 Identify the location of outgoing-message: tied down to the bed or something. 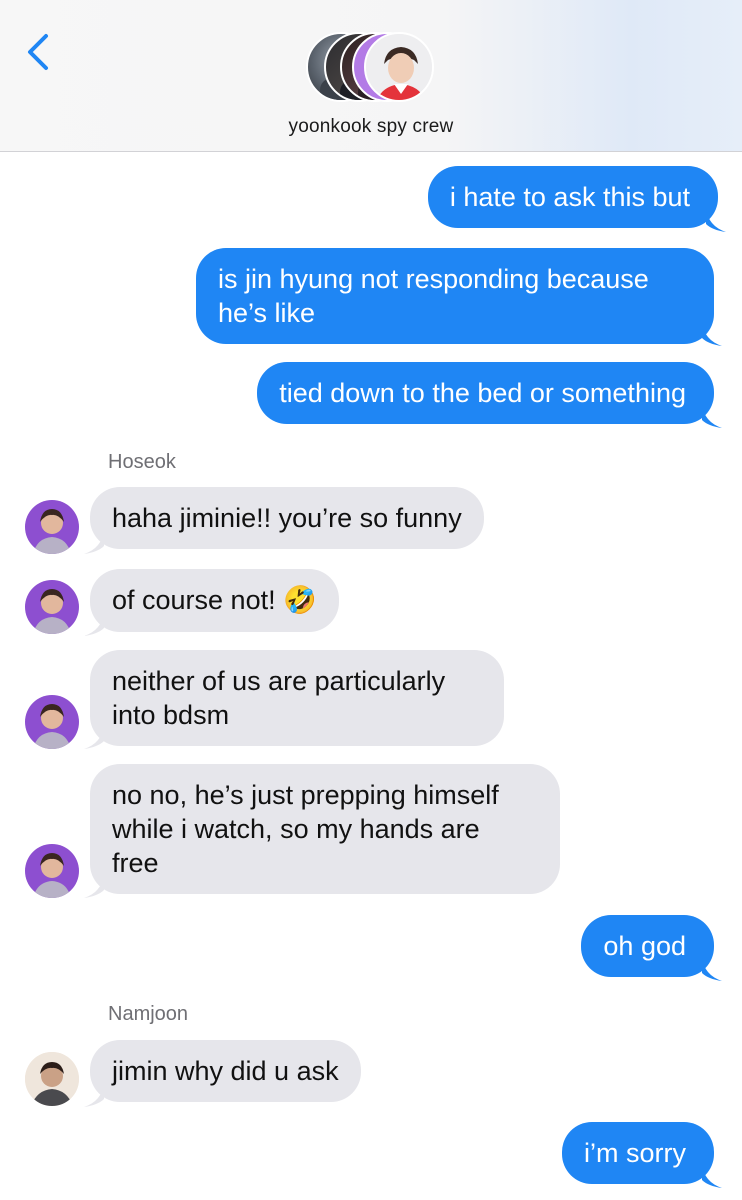
(485, 393).